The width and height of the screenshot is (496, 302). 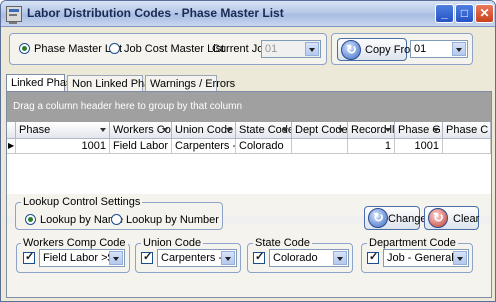 What do you see at coordinates (147, 257) in the screenshot?
I see `union-checkbox` at bounding box center [147, 257].